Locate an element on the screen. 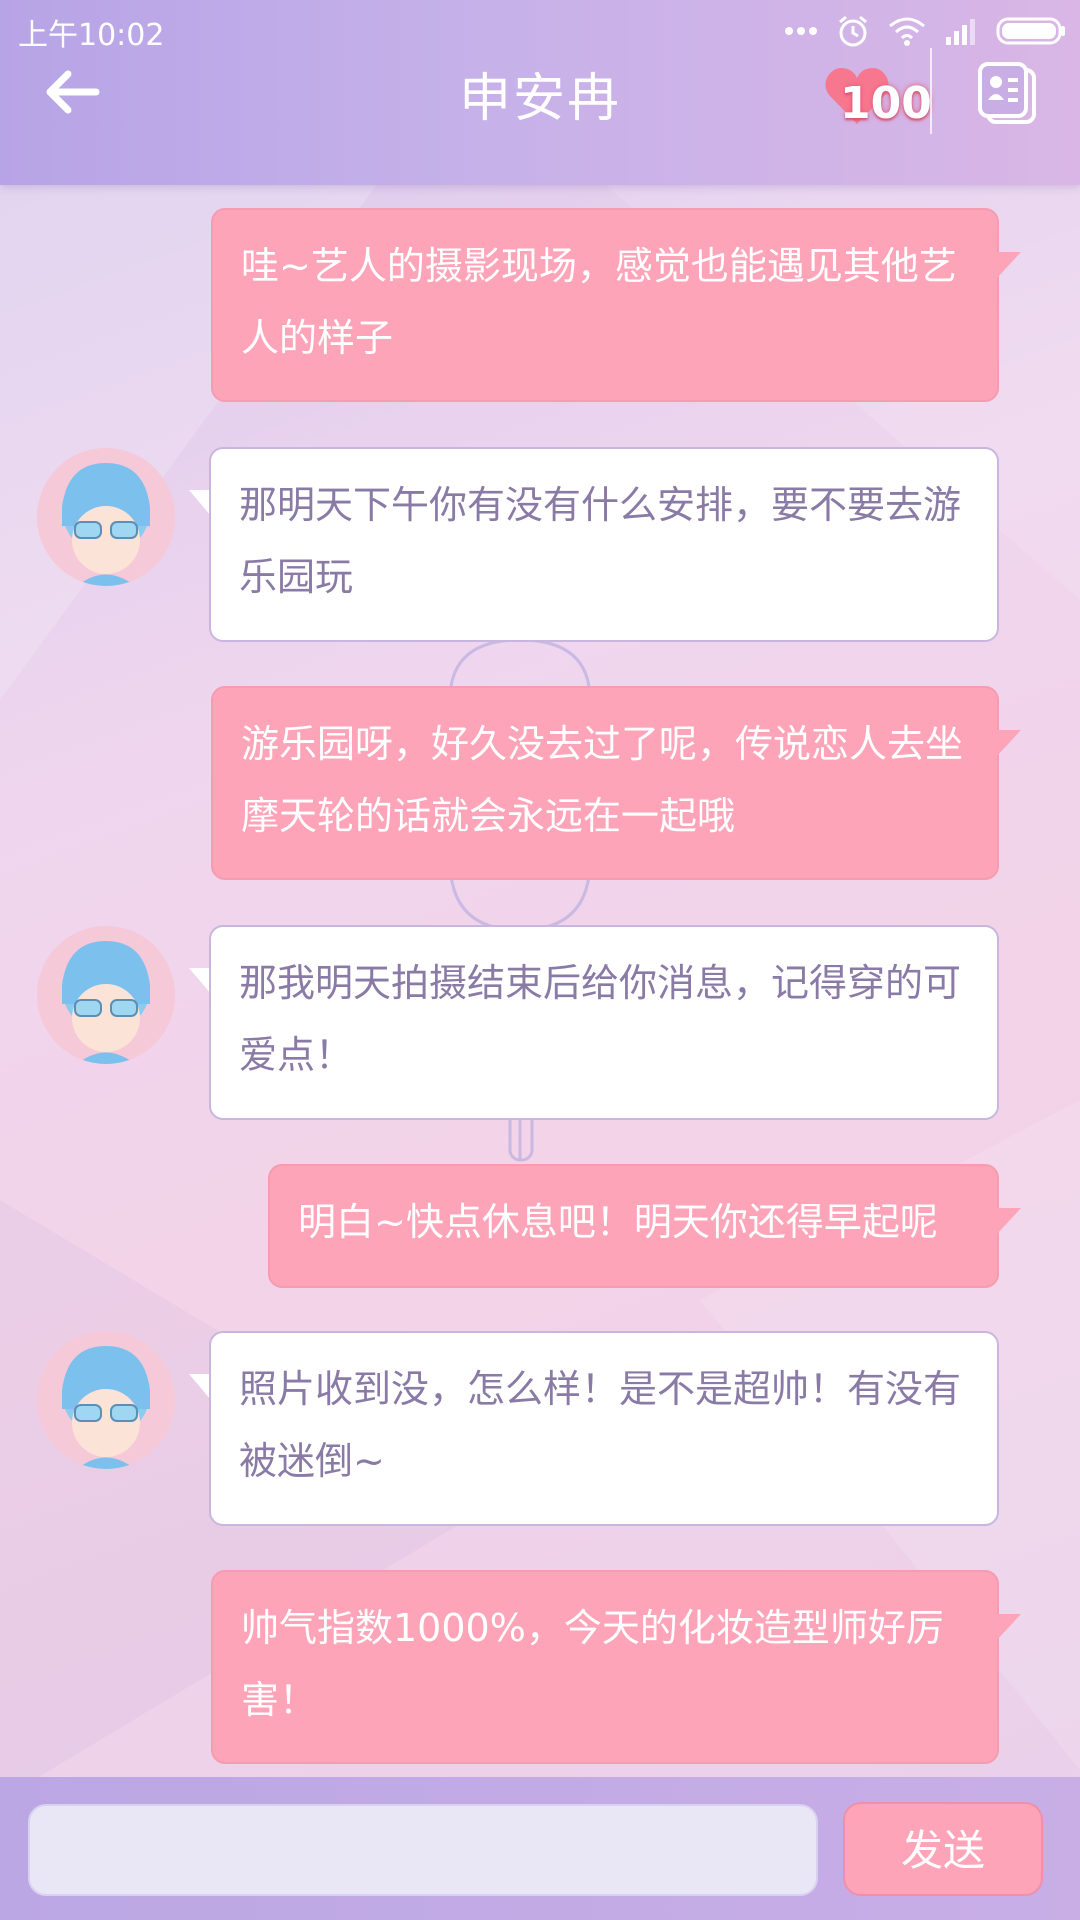 Image resolution: width=1080 pixels, height=1920 pixels. status-time: 上午10:02 is located at coordinates (91, 35).